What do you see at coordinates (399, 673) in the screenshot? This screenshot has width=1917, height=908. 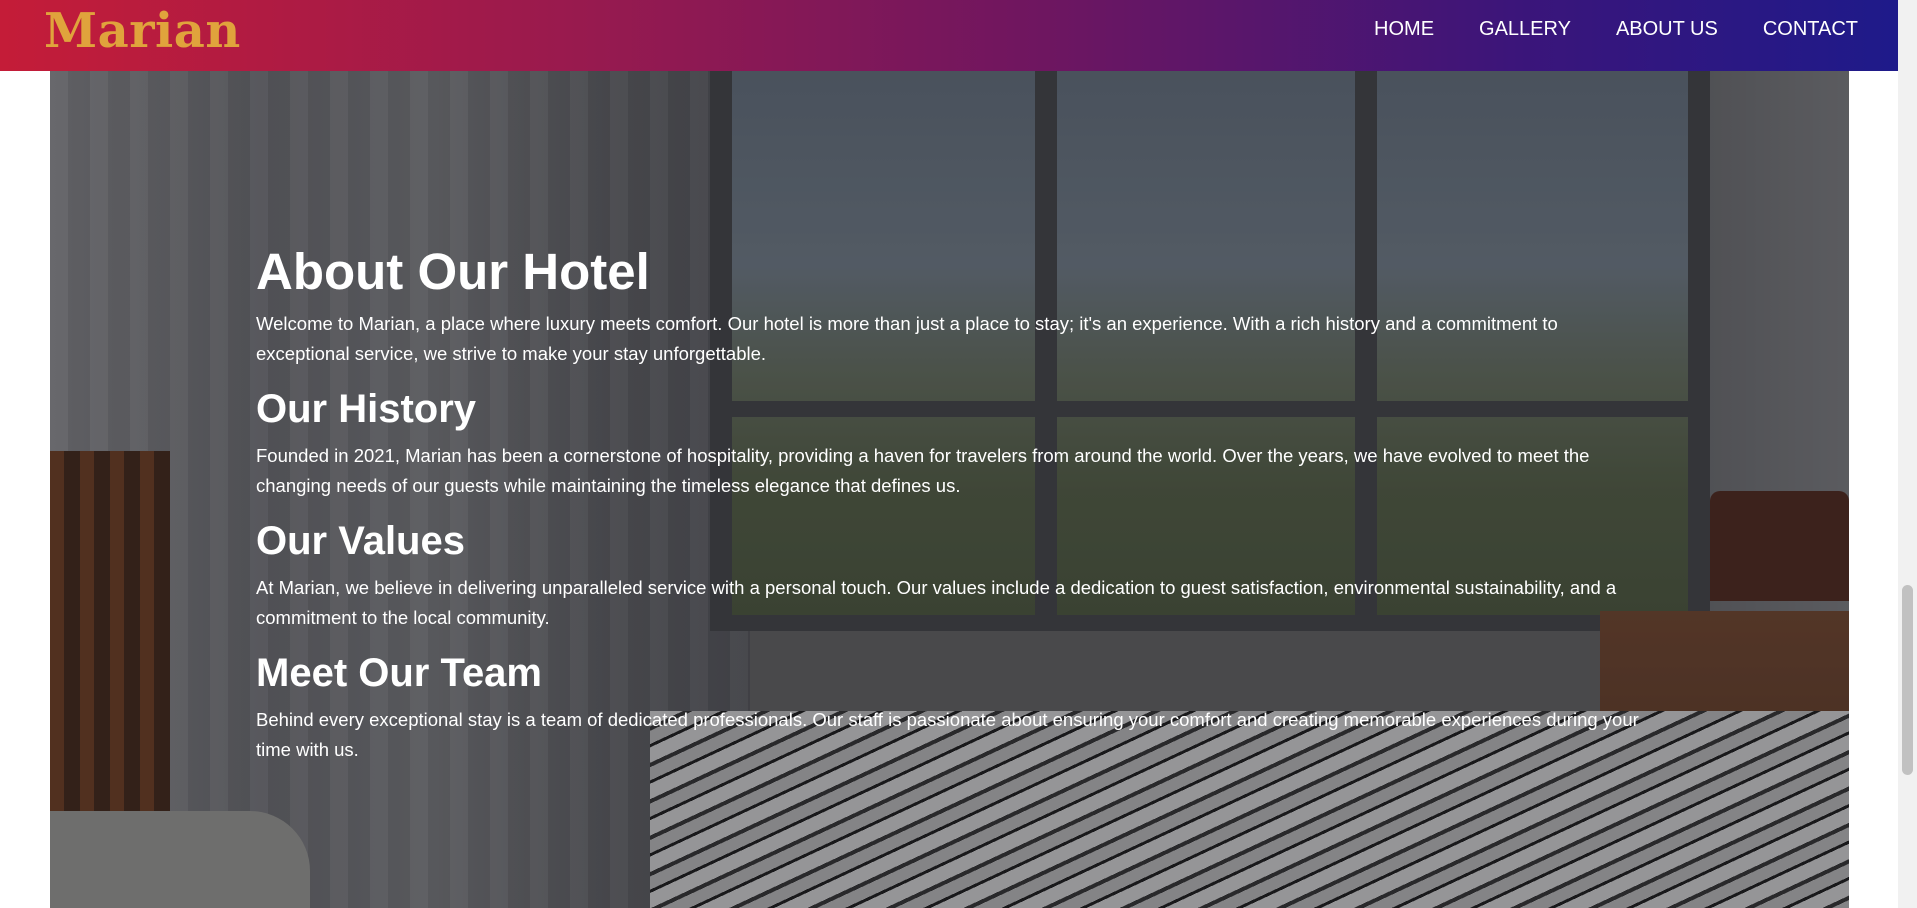 I see `team-heading: Meet Our Team` at bounding box center [399, 673].